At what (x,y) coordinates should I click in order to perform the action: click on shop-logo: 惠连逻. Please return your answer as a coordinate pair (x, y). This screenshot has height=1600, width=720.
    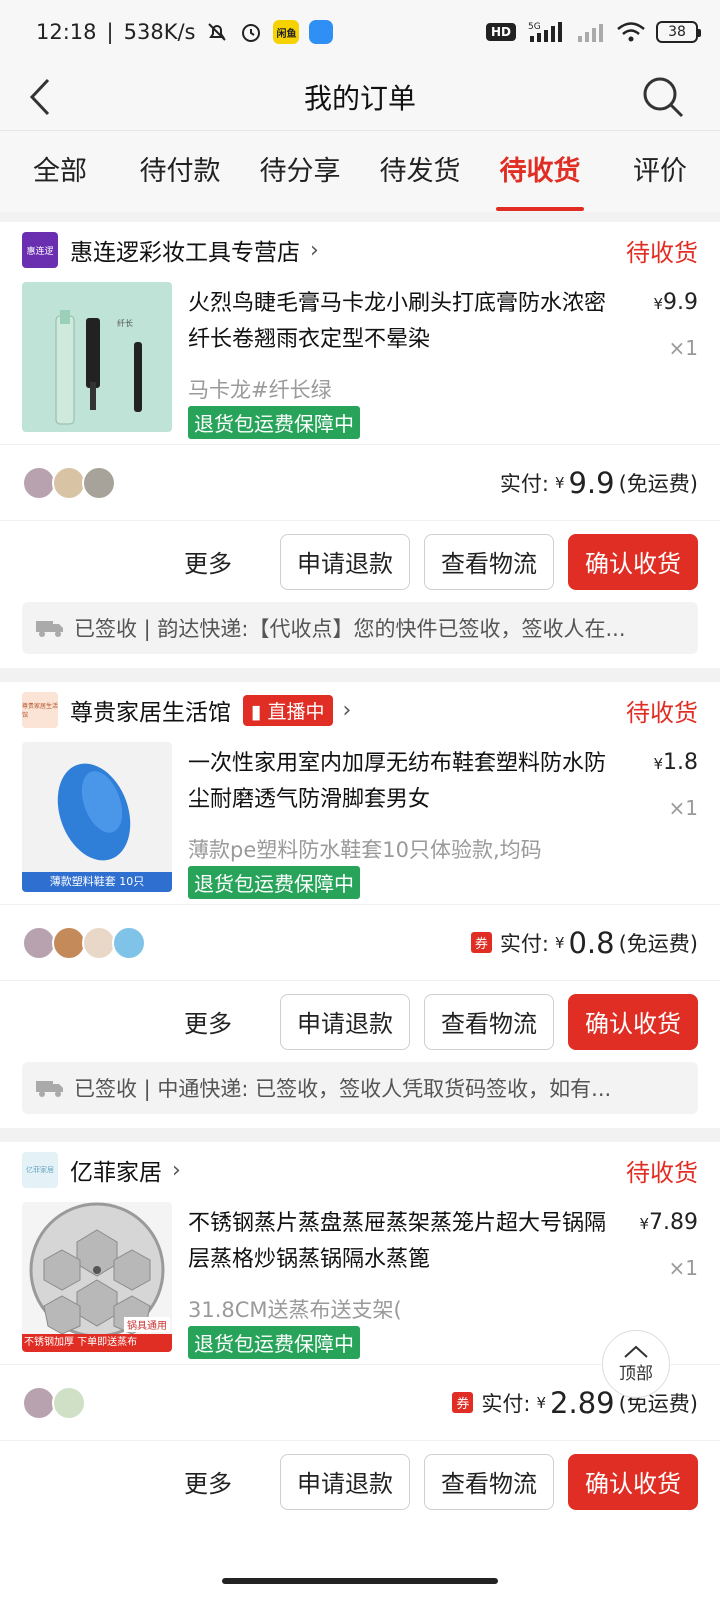
    Looking at the image, I should click on (40, 250).